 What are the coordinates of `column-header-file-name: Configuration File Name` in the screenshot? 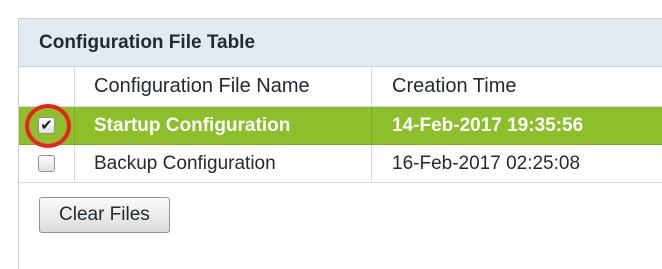 It's located at (223, 86).